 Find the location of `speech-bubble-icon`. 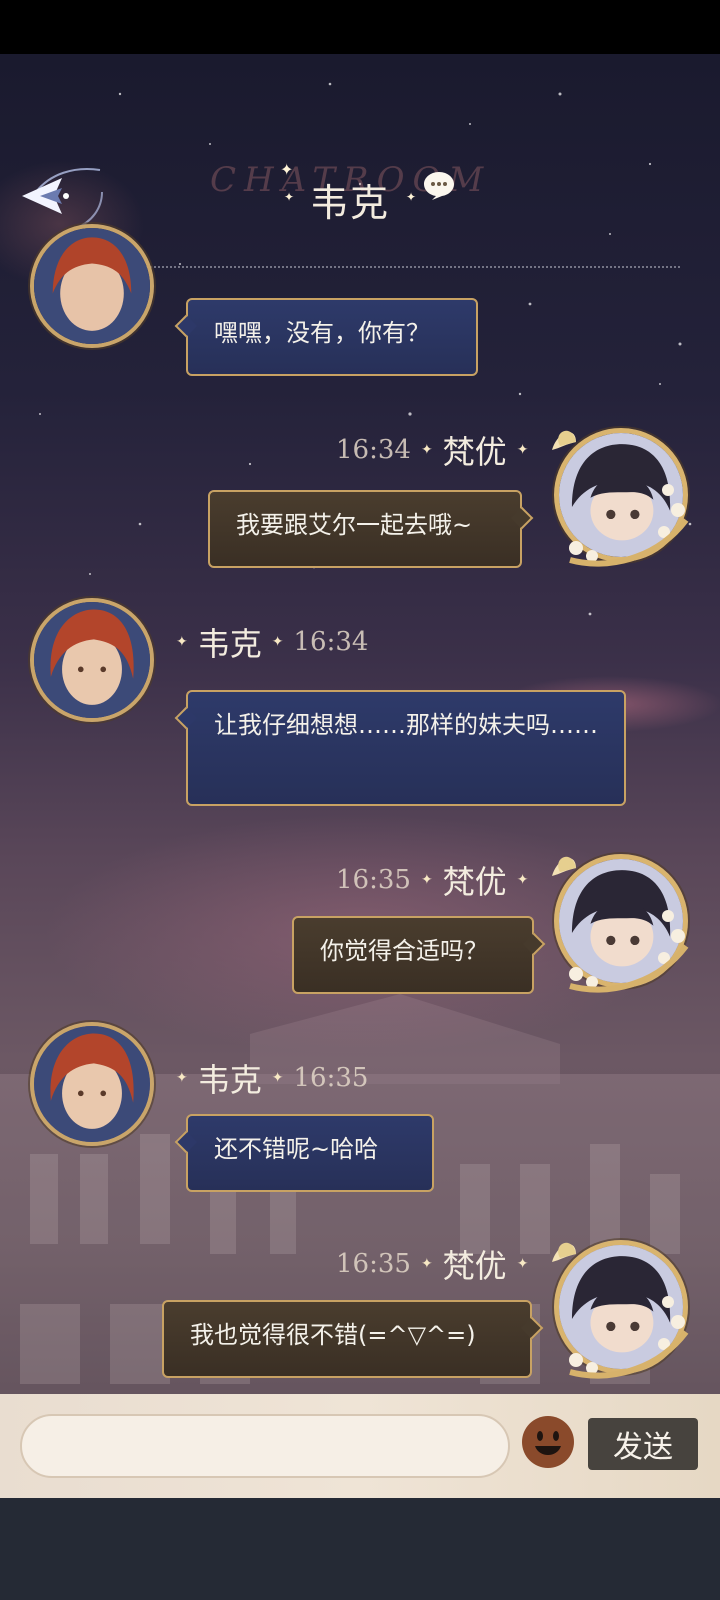

speech-bubble-icon is located at coordinates (439, 186).